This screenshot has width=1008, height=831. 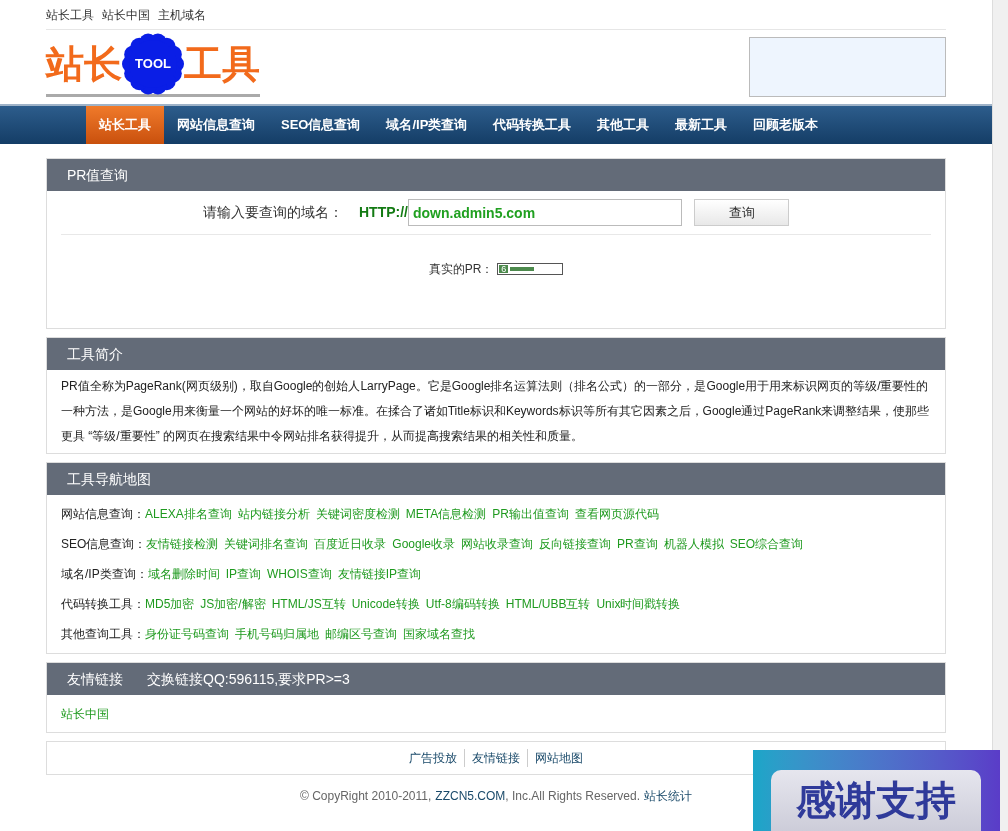 What do you see at coordinates (95, 354) in the screenshot?
I see `section-title: 工具简介` at bounding box center [95, 354].